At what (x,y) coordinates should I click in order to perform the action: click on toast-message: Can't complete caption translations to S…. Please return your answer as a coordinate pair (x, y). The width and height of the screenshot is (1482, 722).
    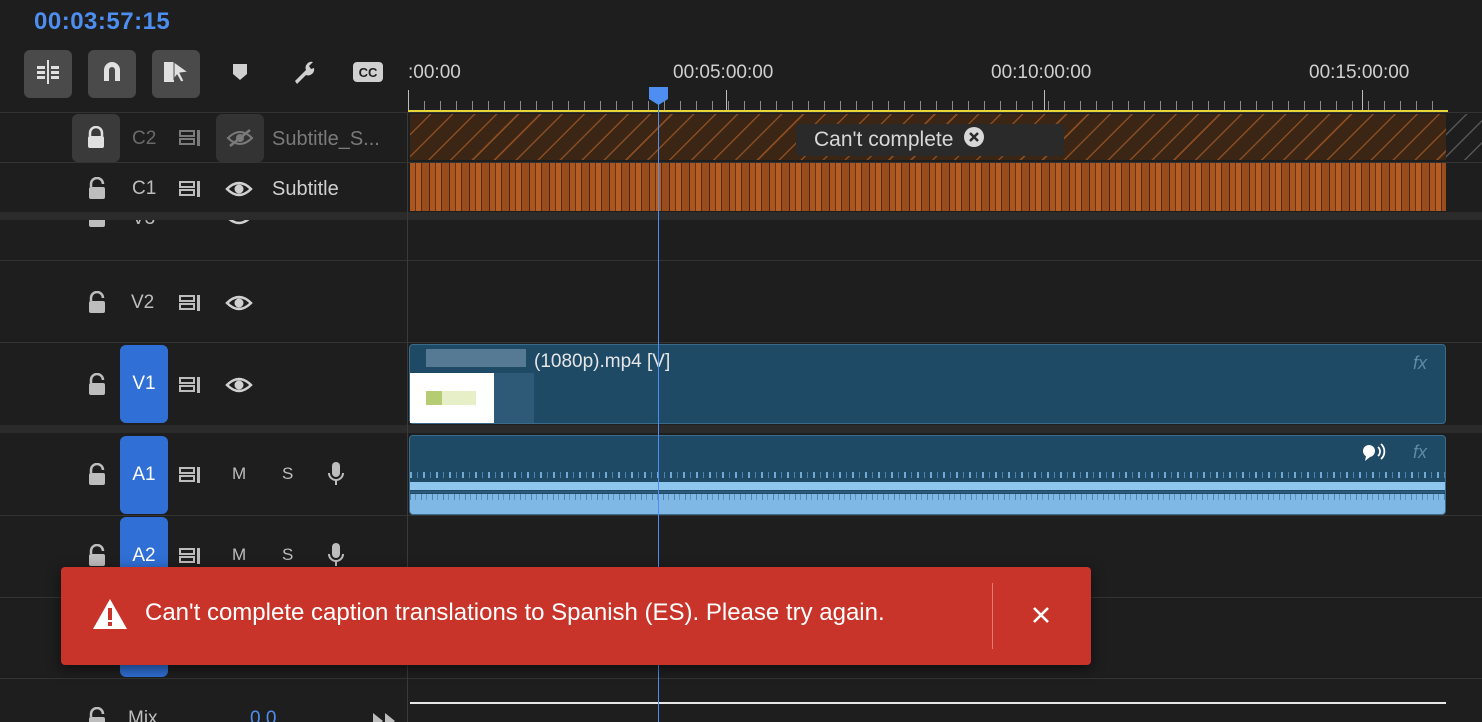
    Looking at the image, I should click on (515, 612).